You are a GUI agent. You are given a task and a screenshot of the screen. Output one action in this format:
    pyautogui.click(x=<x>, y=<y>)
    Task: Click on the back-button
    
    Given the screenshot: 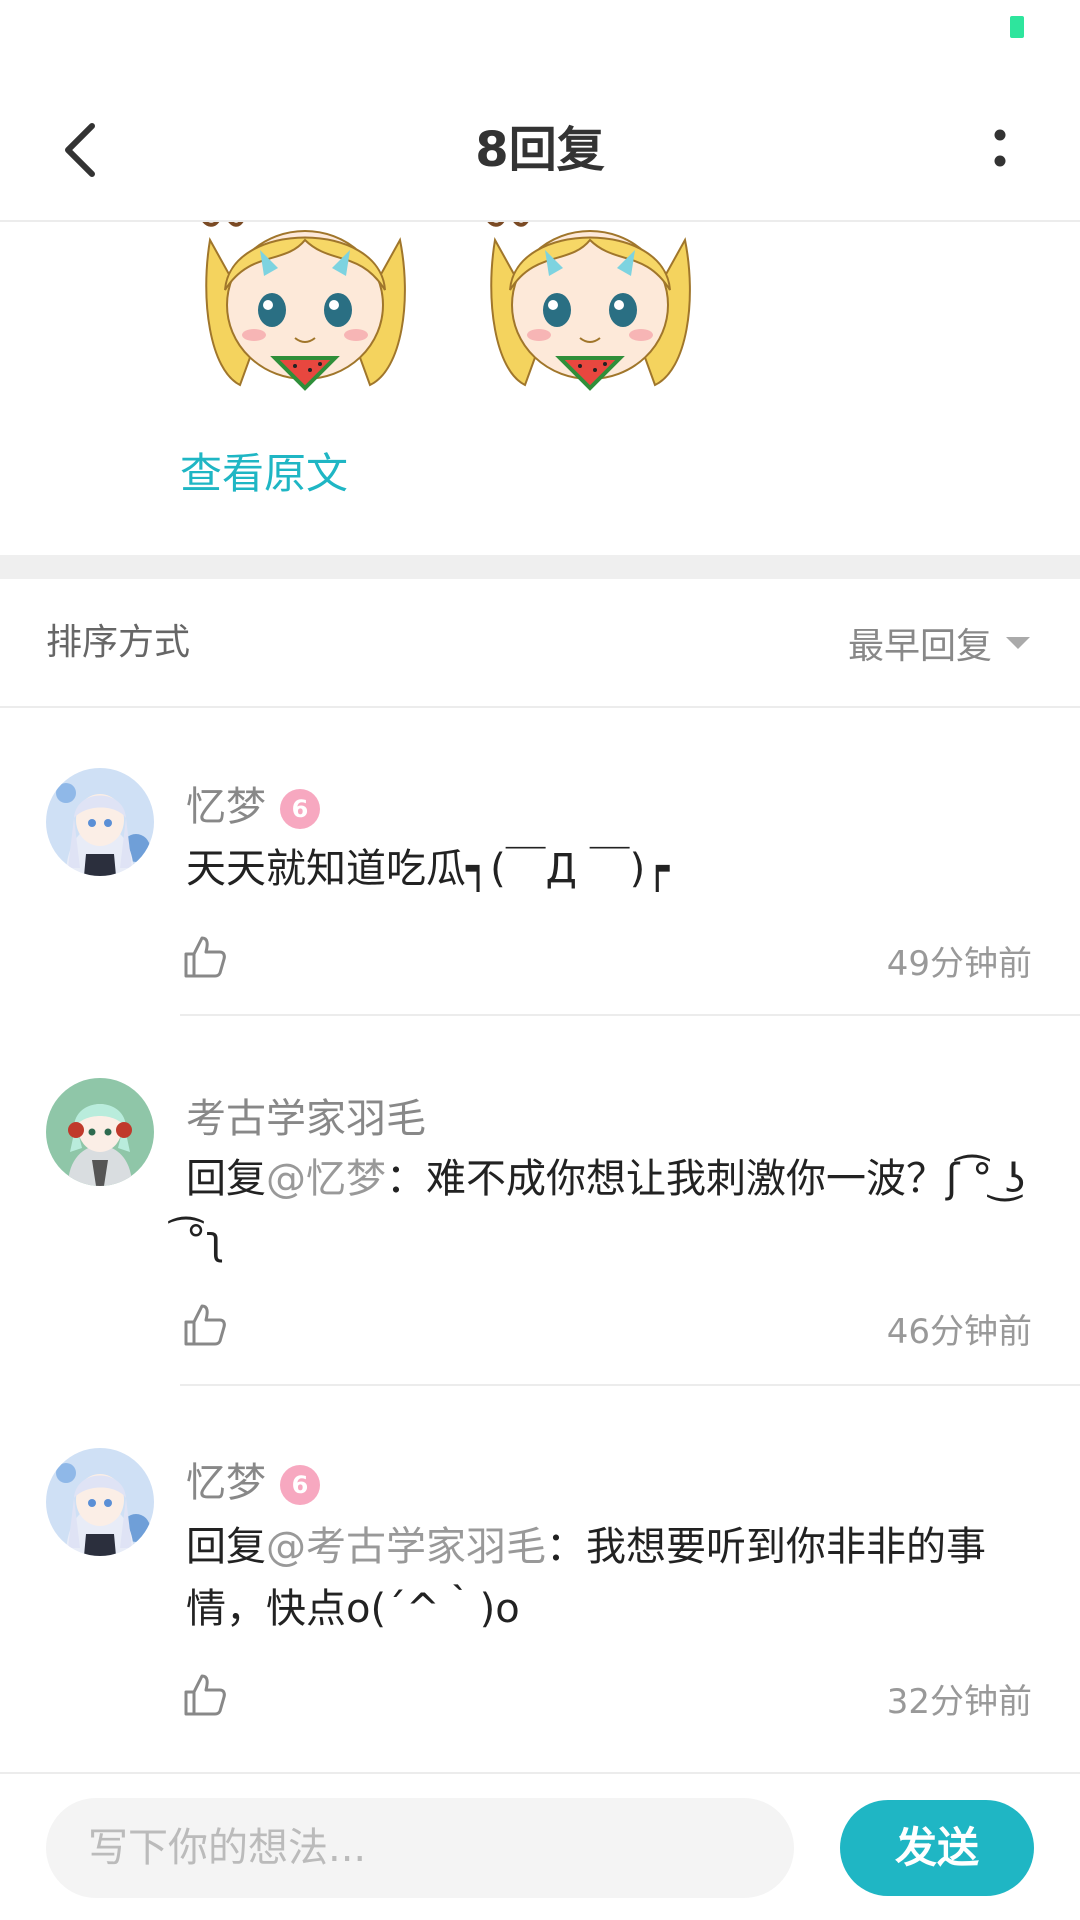 What is the action you would take?
    pyautogui.click(x=80, y=150)
    